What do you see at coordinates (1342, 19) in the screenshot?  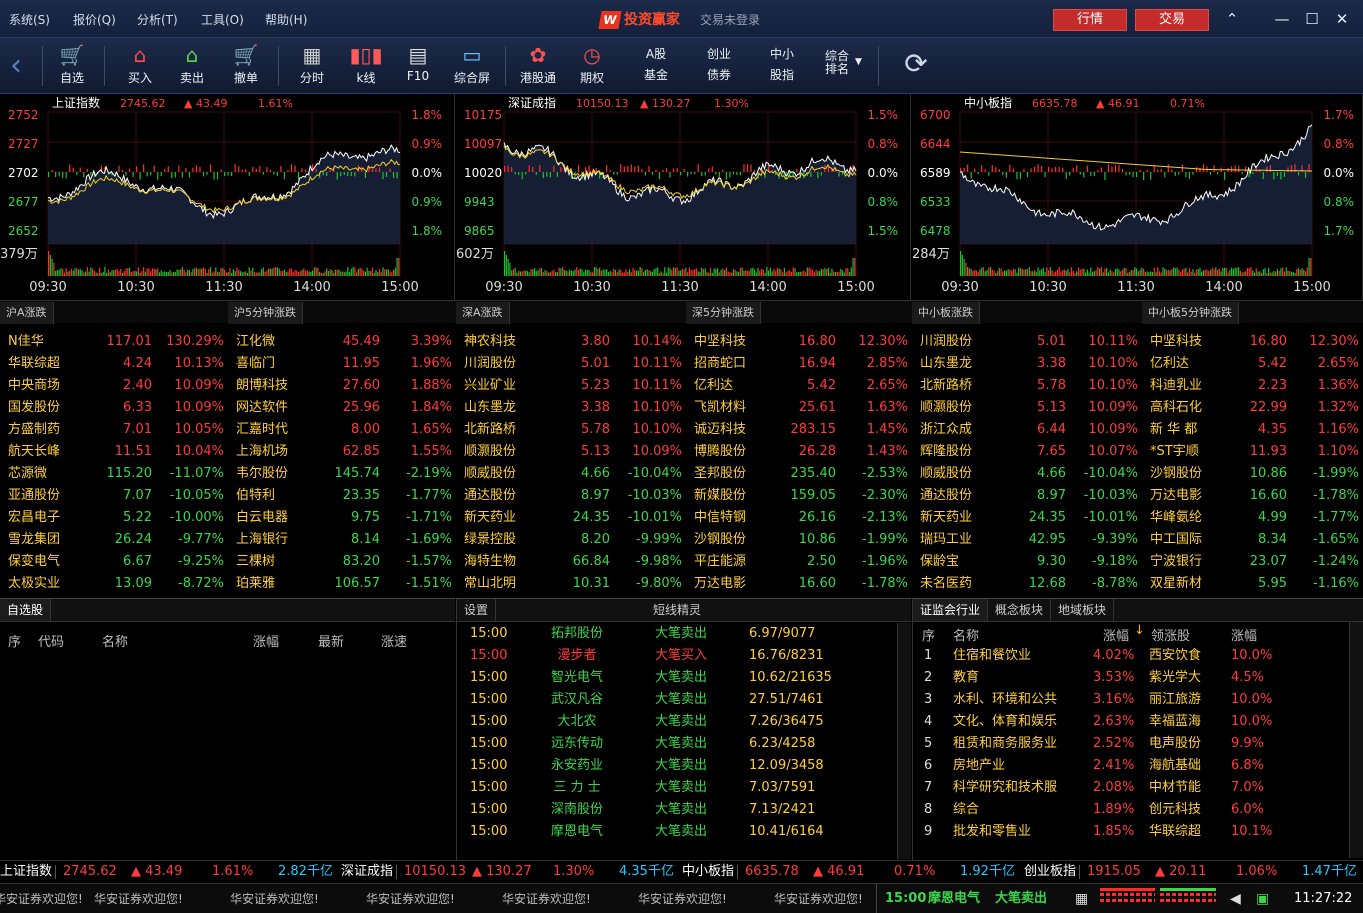 I see `close-icon: ✕` at bounding box center [1342, 19].